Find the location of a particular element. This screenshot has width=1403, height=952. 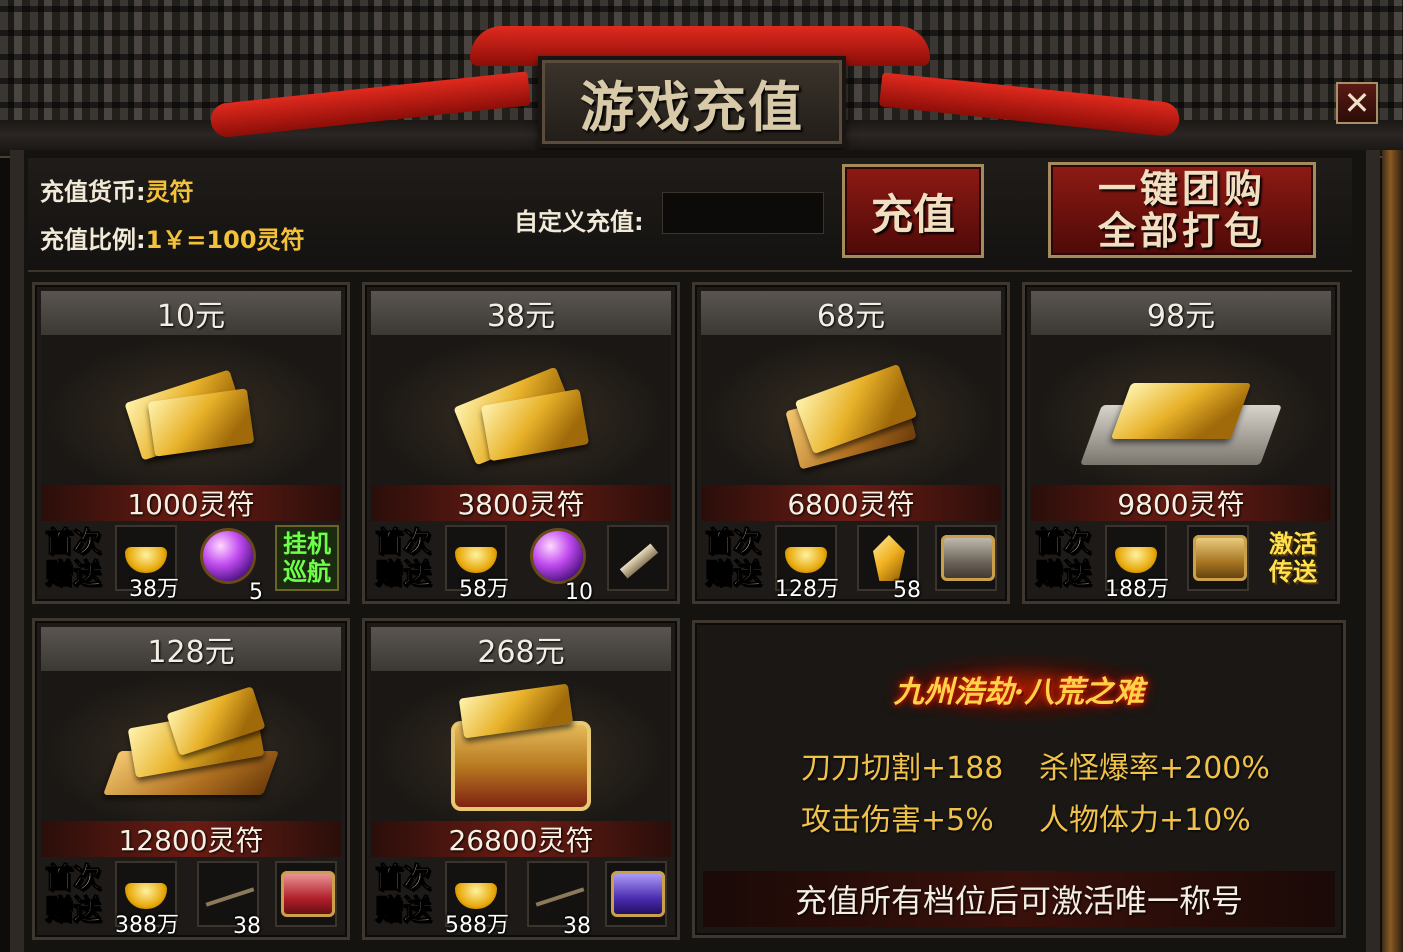

gift-slot: 188万 is located at coordinates (1137, 563).